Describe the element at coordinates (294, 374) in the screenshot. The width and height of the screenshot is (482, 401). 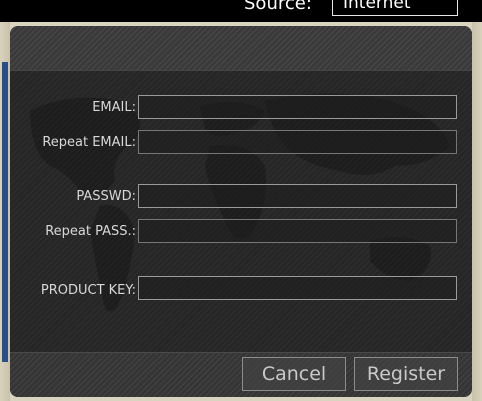
I see `cancel-button: Cancel` at that location.